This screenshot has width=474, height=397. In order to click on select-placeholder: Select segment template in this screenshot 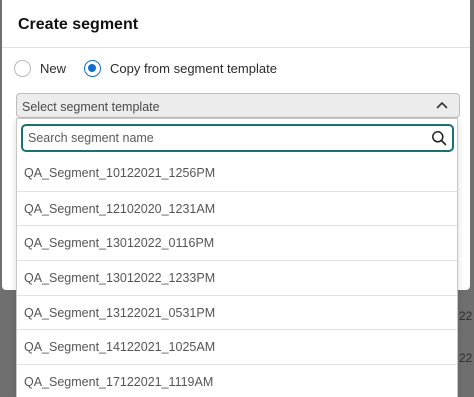, I will do `click(91, 107)`.